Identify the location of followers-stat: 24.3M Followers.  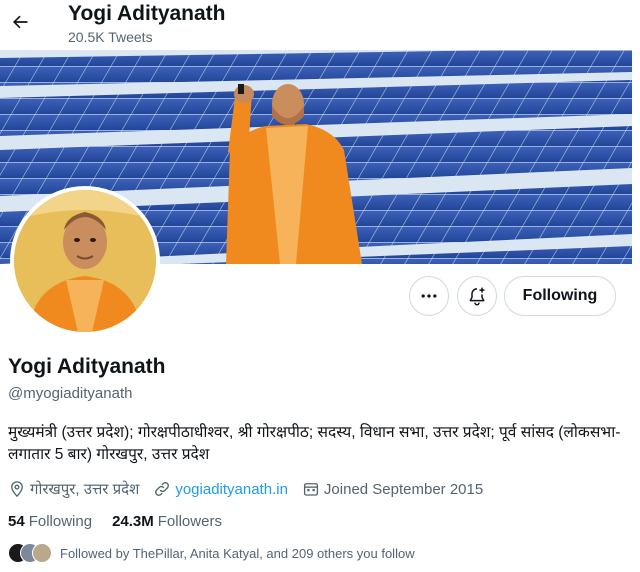
(167, 521).